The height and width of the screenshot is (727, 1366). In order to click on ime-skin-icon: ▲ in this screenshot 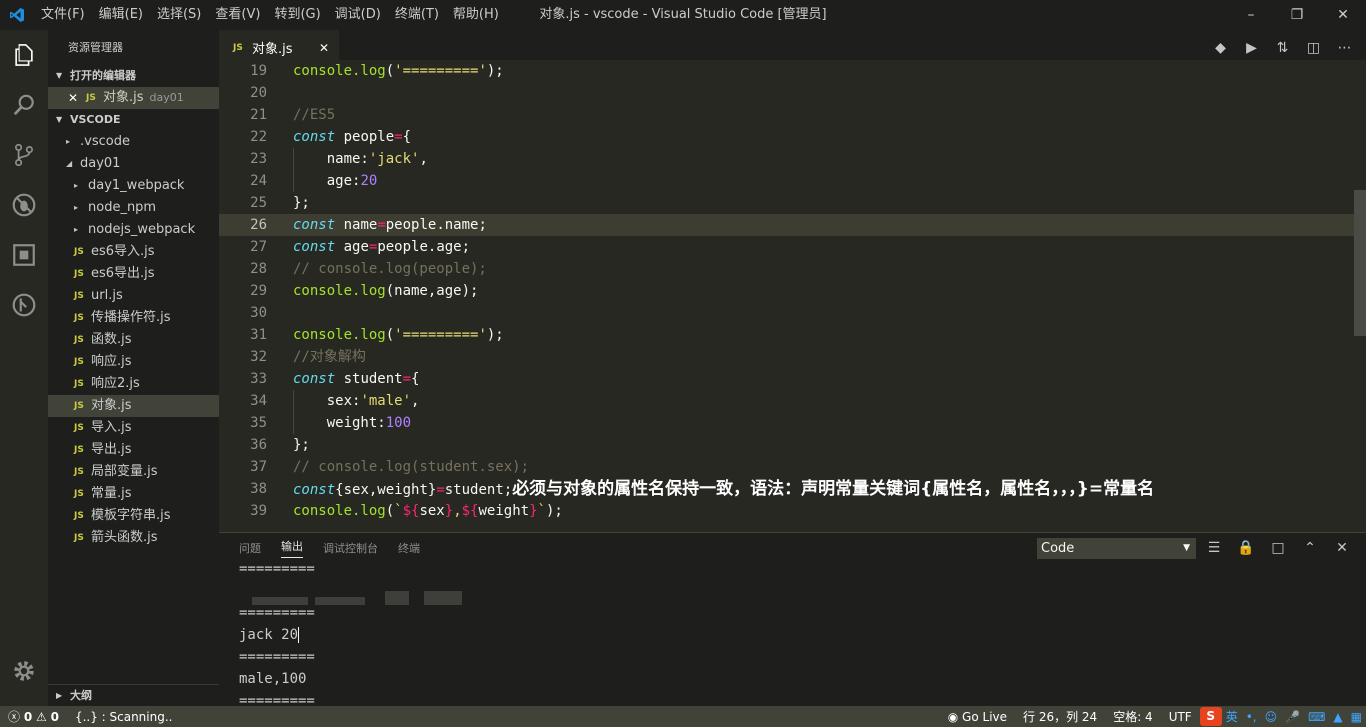, I will do `click(1337, 717)`.